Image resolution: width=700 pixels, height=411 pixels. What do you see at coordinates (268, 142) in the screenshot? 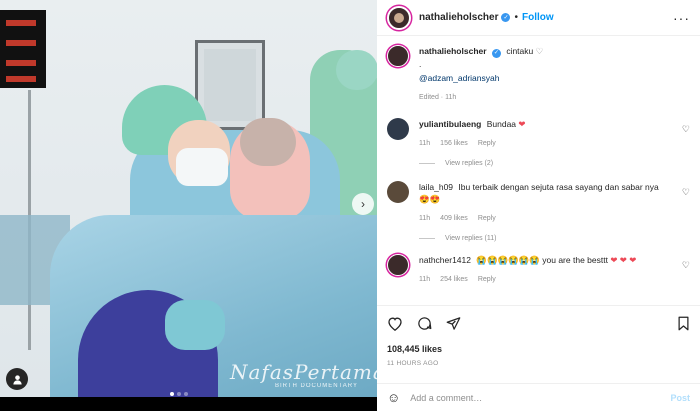
I see `photo-baby-head` at bounding box center [268, 142].